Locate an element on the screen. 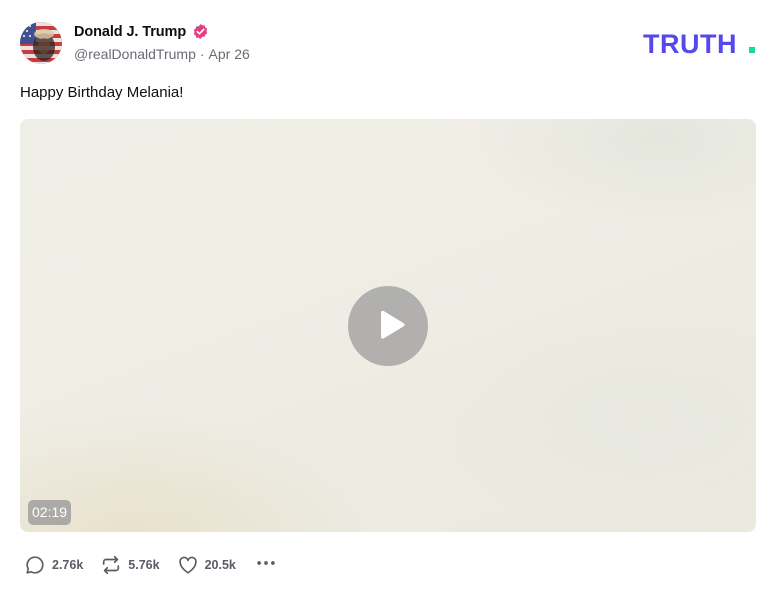  like-button: 20.5k is located at coordinates (206, 565).